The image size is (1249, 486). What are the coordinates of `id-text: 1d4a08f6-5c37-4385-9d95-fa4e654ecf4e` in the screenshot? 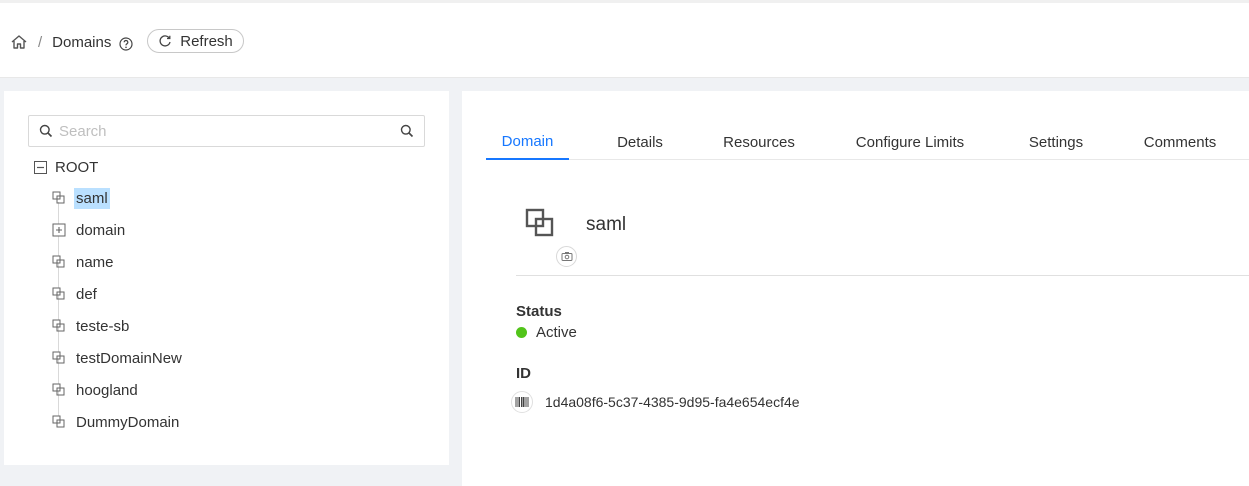 It's located at (672, 402).